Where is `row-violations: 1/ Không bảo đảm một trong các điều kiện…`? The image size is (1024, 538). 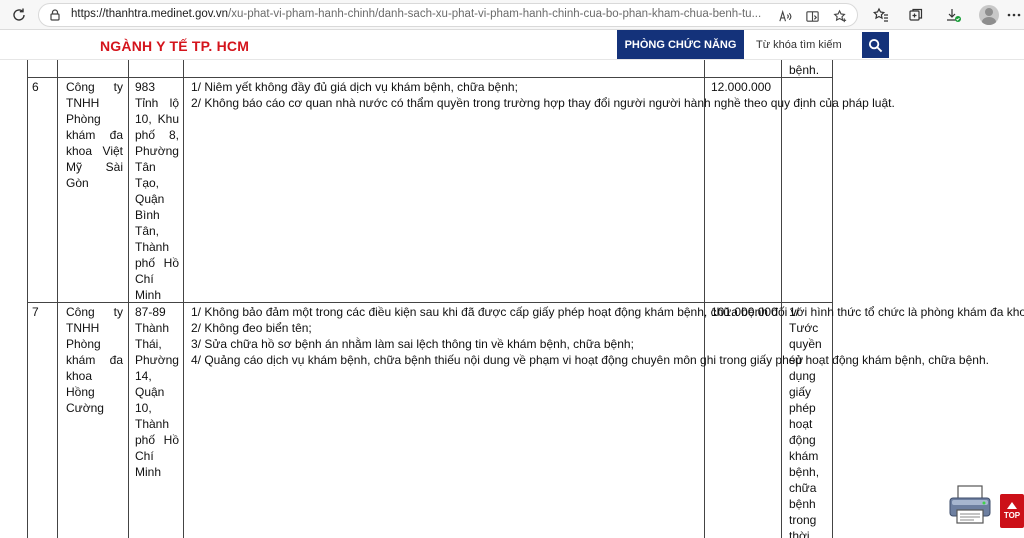 row-violations: 1/ Không bảo đảm một trong các điều kiện… is located at coordinates (607, 336).